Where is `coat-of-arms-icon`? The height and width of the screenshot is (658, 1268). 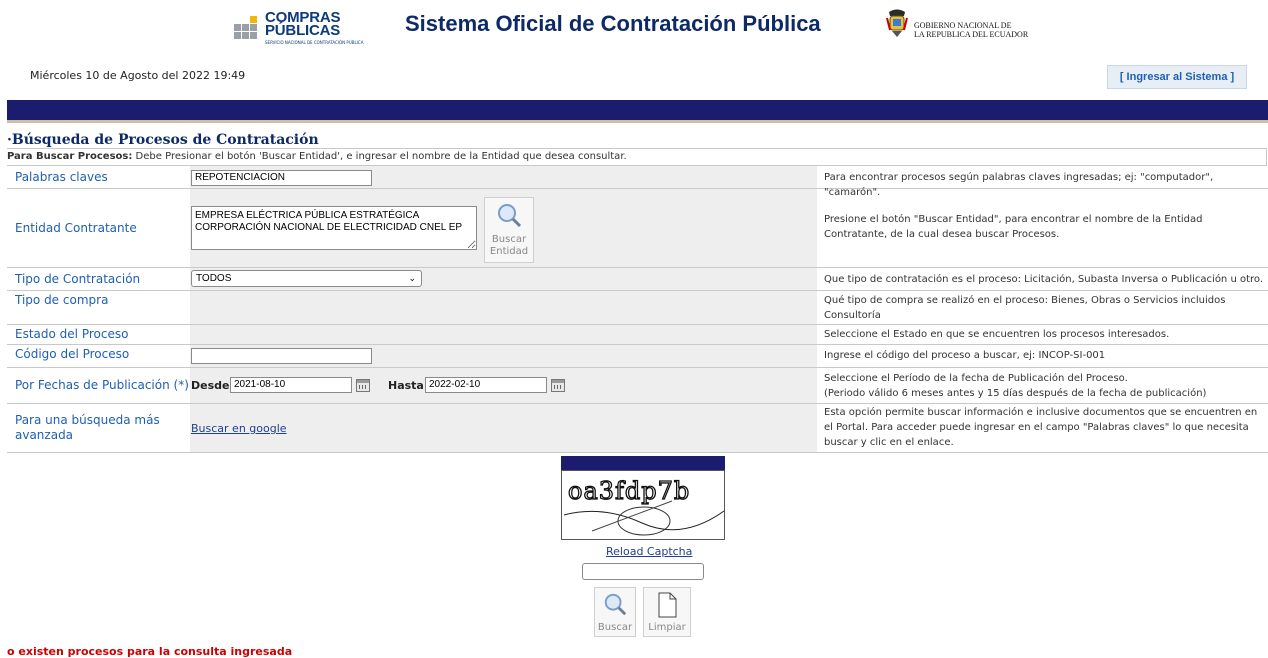
coat-of-arms-icon is located at coordinates (897, 23).